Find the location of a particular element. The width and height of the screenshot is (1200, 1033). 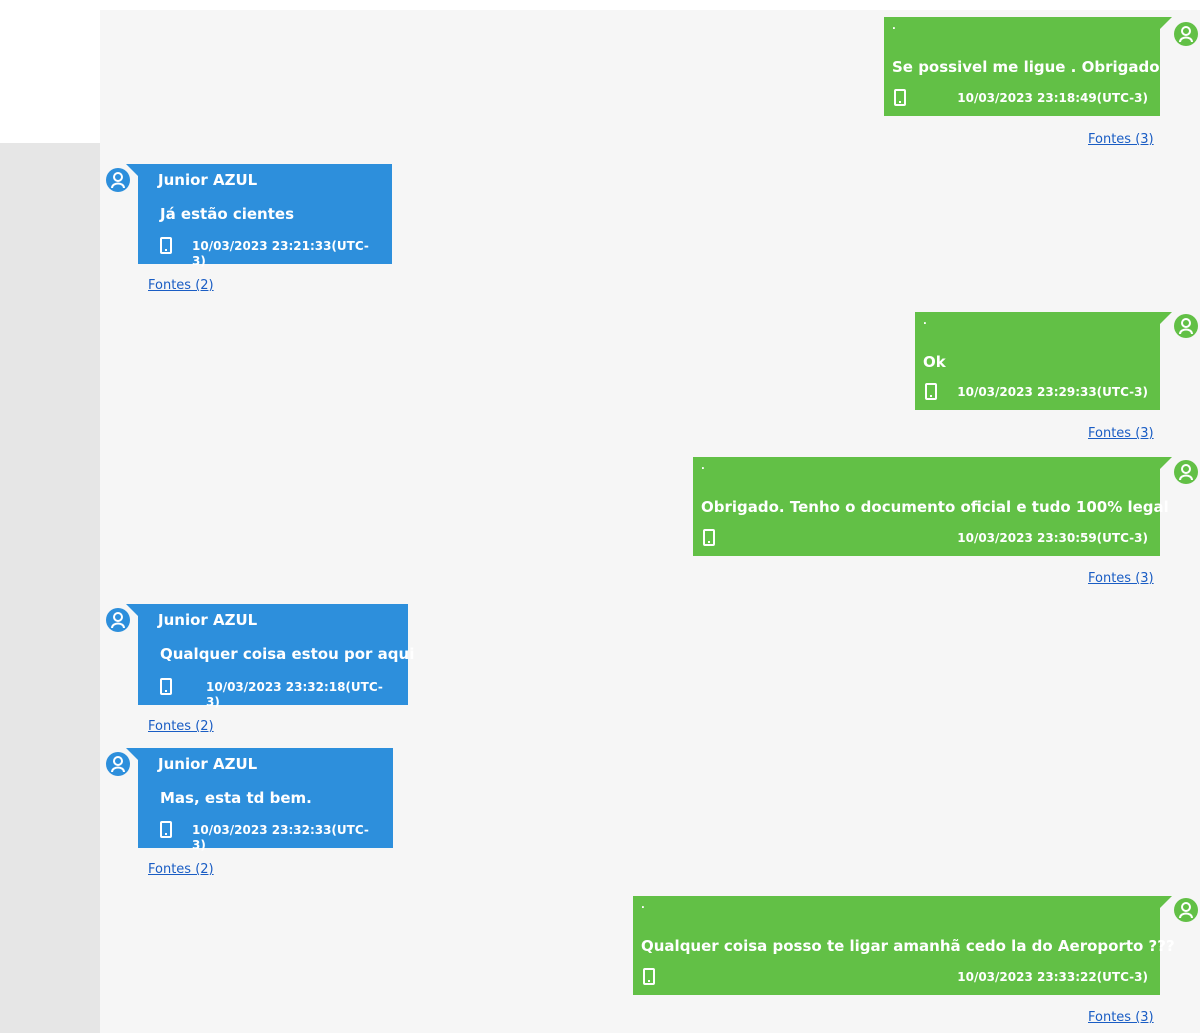

message-meta: 10/03/2023 23:32:33(UTC-3) is located at coordinates (270, 836).